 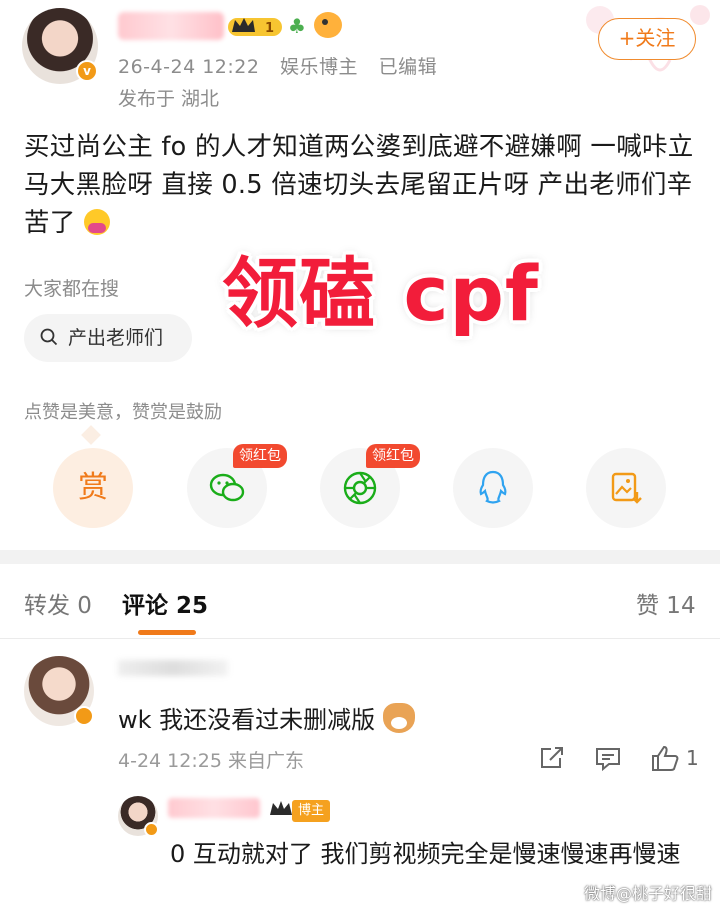 I want to click on save-image-icon, so click(x=626, y=488).